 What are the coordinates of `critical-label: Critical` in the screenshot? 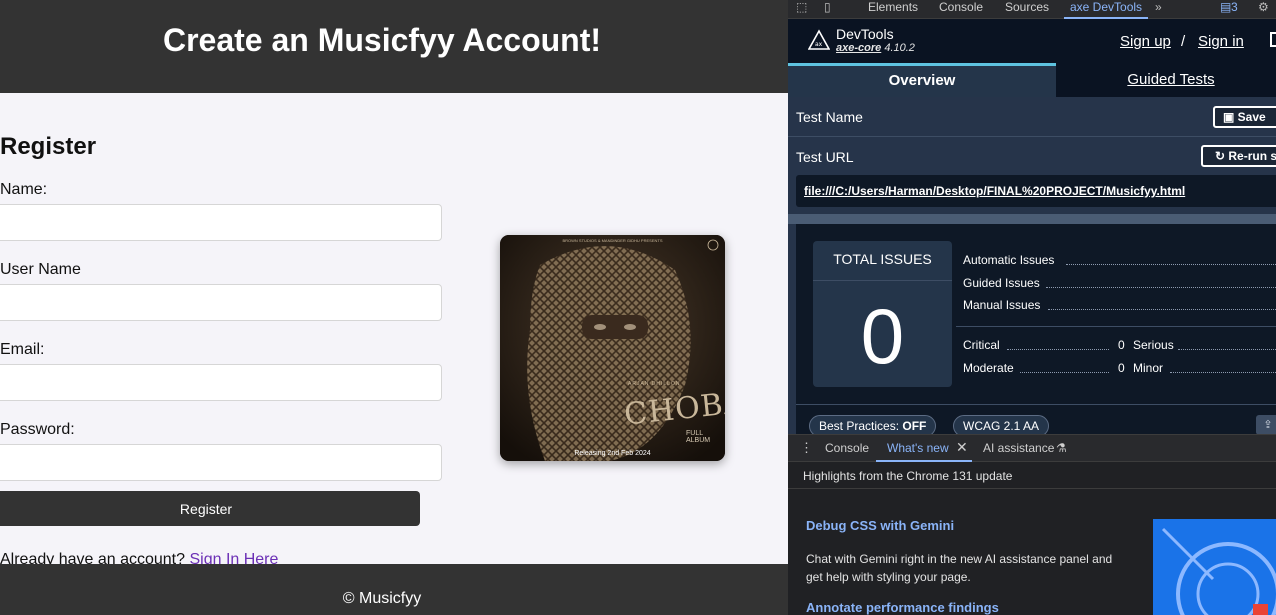 It's located at (981, 345).